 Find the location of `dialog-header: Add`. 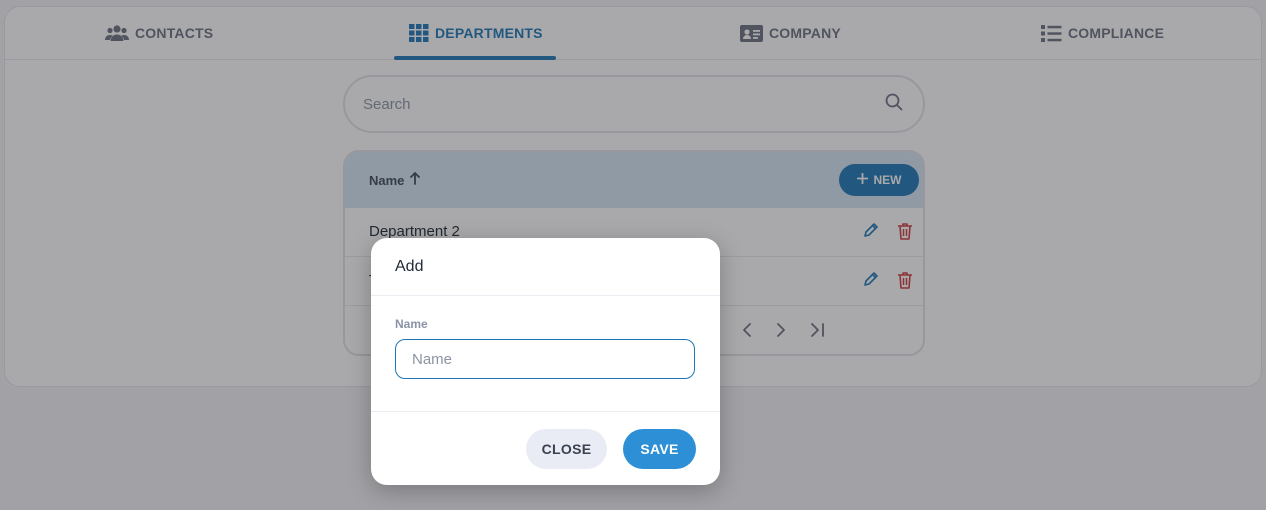

dialog-header: Add is located at coordinates (545, 267).